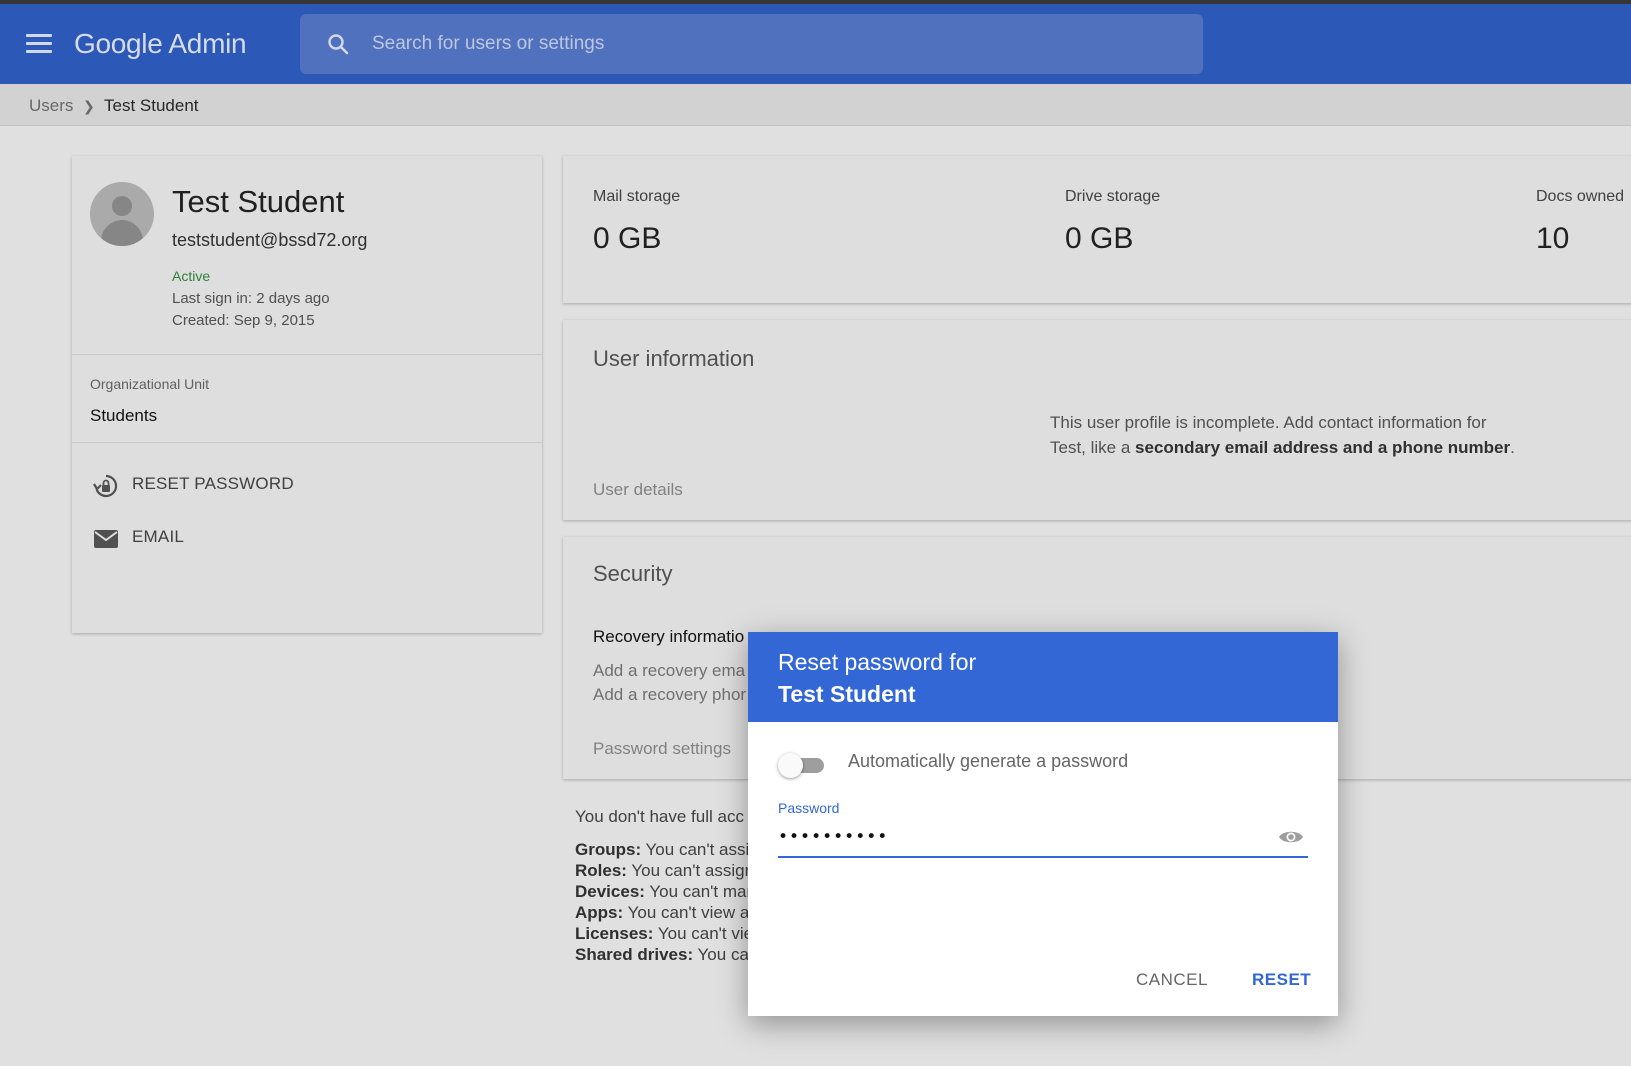 The image size is (1631, 1066). What do you see at coordinates (1172, 980) in the screenshot?
I see `cancel-button: CANCEL` at bounding box center [1172, 980].